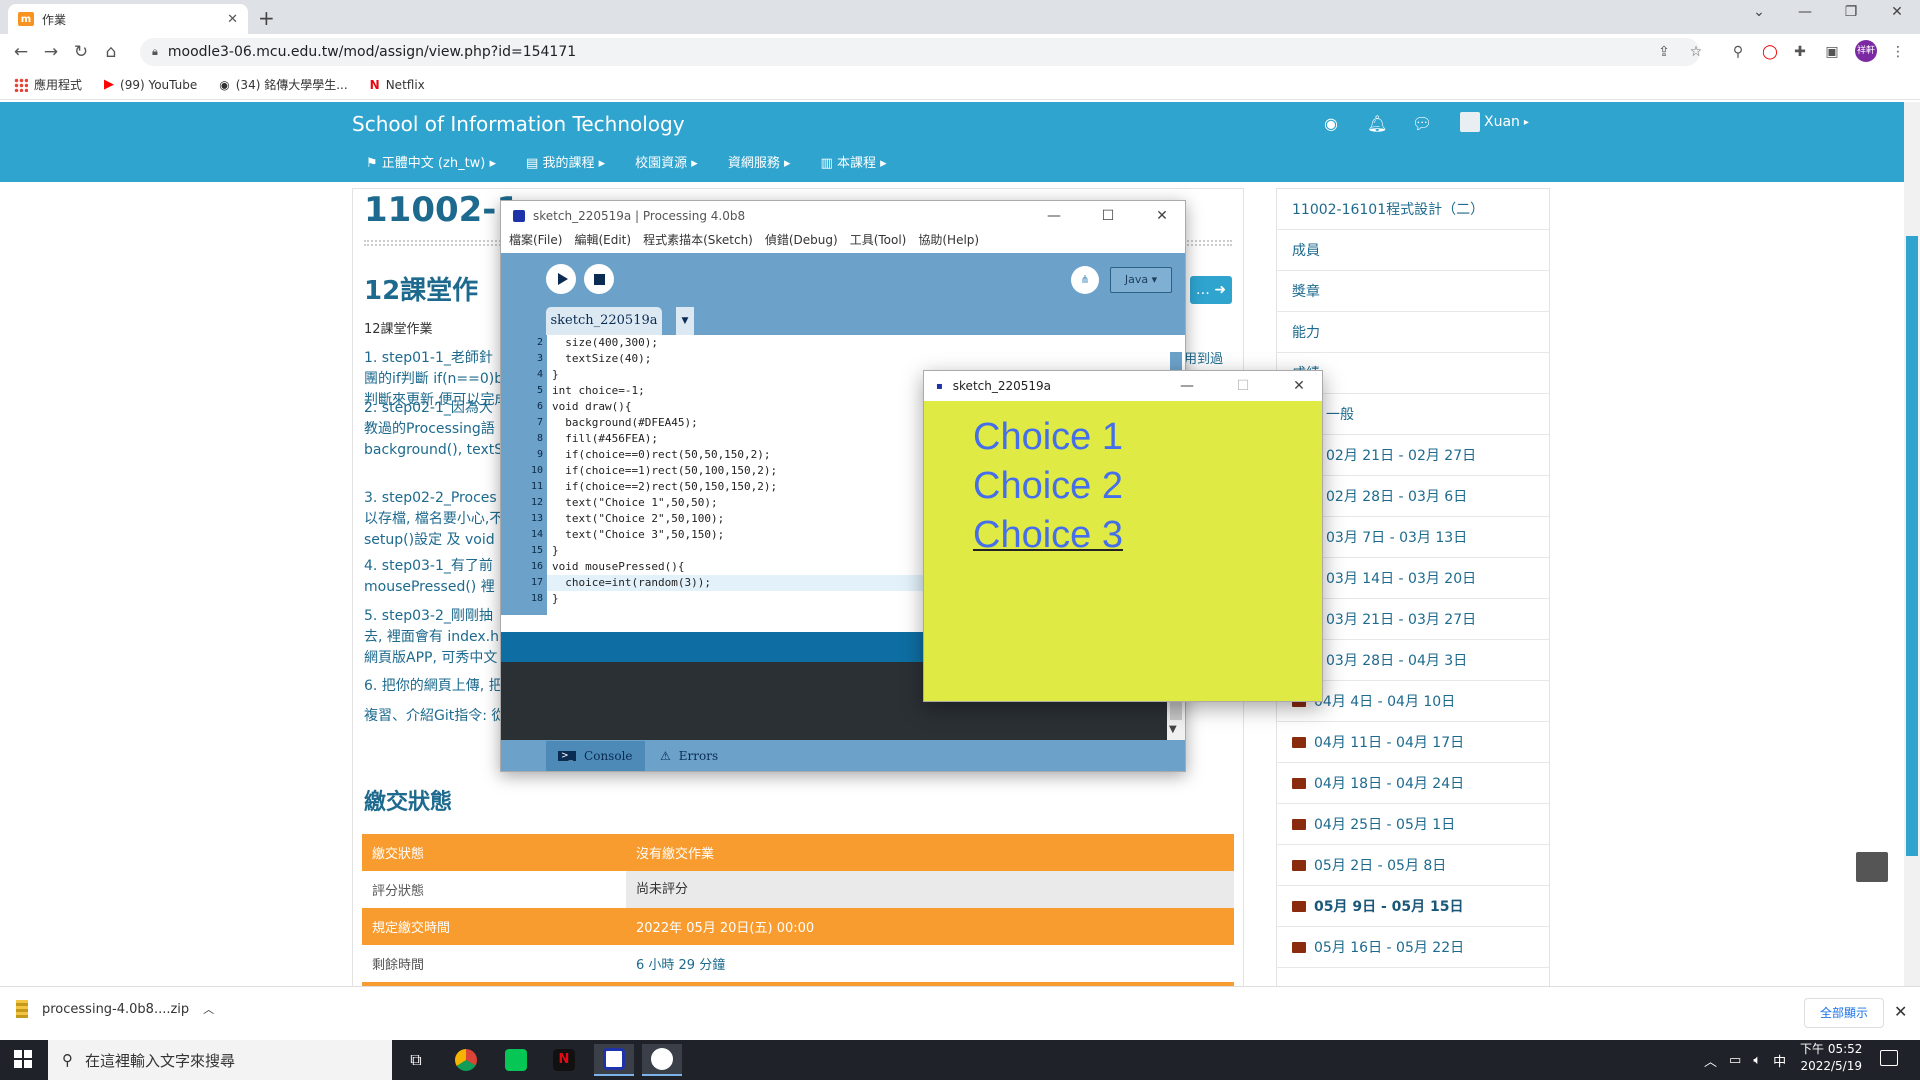 The width and height of the screenshot is (1920, 1080). I want to click on page-scrollbar-thumb, so click(1912, 546).